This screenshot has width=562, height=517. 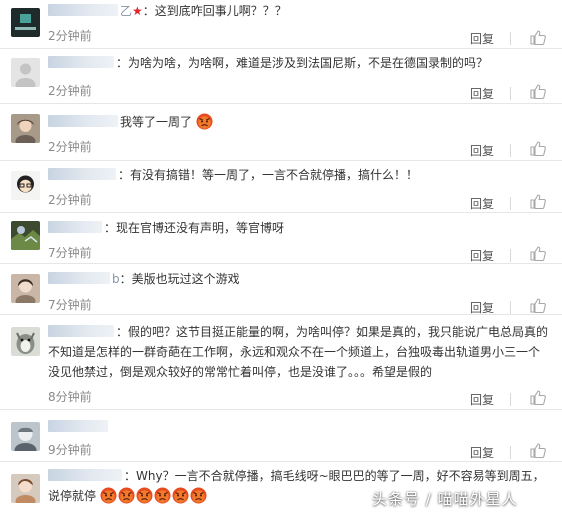 I want to click on star-icon: ★, so click(x=137, y=11).